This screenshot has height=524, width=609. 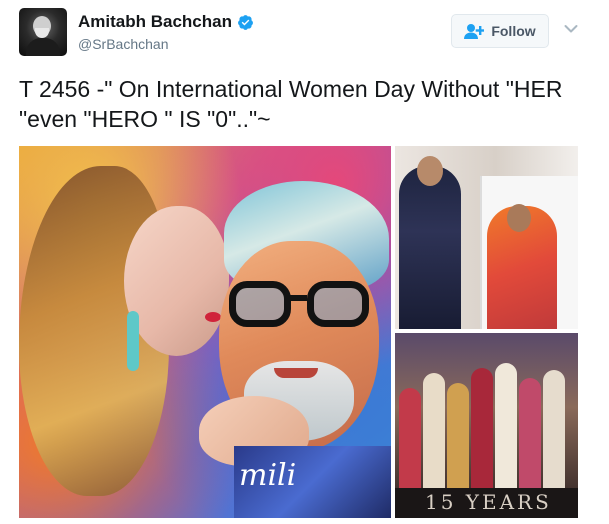 I want to click on follow-label: Follow, so click(x=513, y=31).